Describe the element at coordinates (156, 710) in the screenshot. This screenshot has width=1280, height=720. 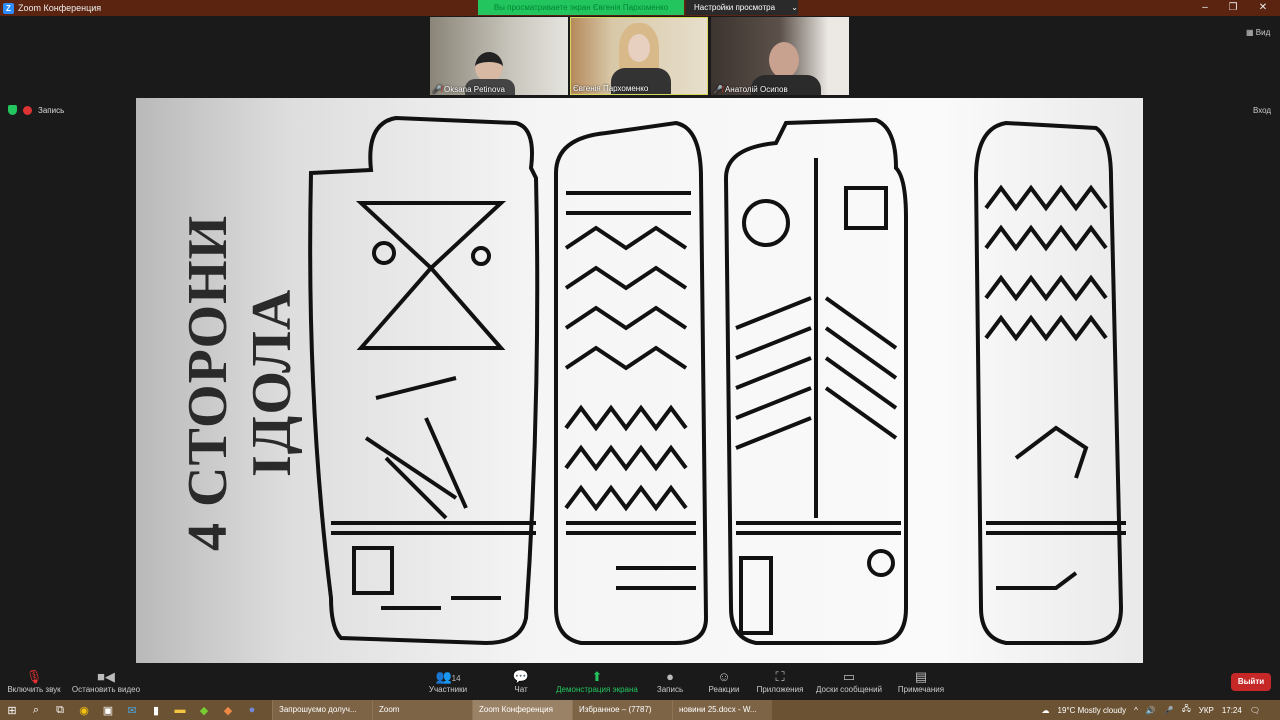
I see `app-icon: ▮` at that location.